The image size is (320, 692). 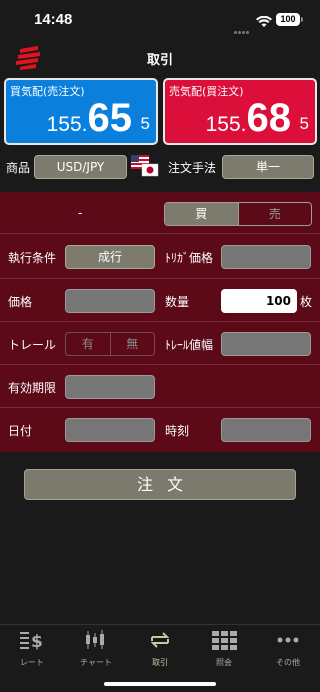 I want to click on chart-icon, so click(x=96, y=642).